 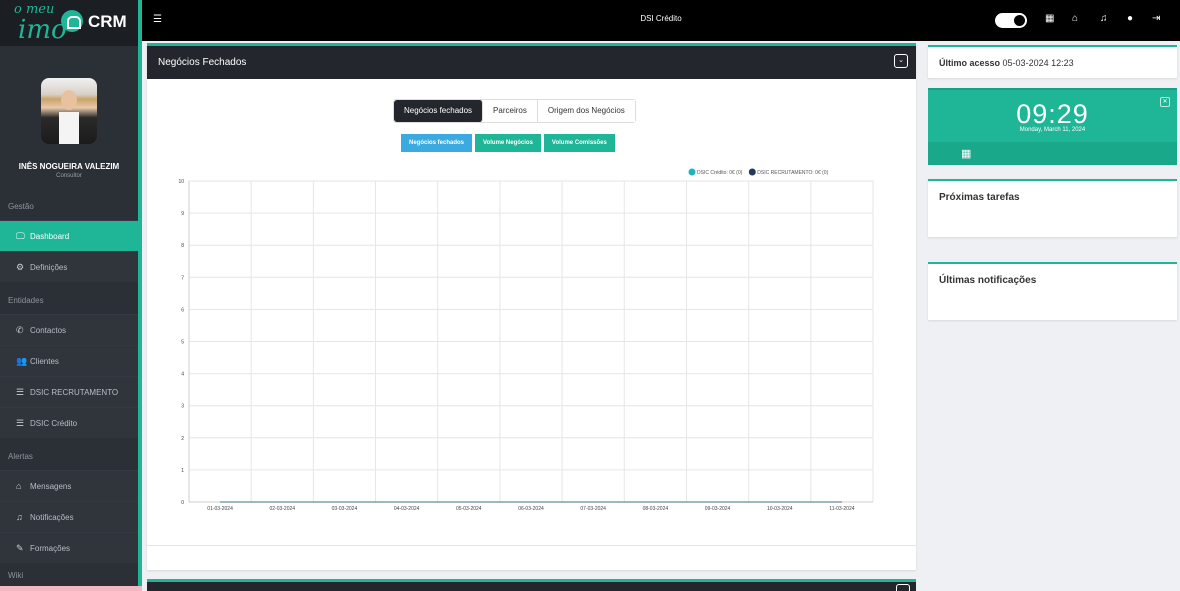 What do you see at coordinates (22, 360) in the screenshot?
I see `users-icon: 👥` at bounding box center [22, 360].